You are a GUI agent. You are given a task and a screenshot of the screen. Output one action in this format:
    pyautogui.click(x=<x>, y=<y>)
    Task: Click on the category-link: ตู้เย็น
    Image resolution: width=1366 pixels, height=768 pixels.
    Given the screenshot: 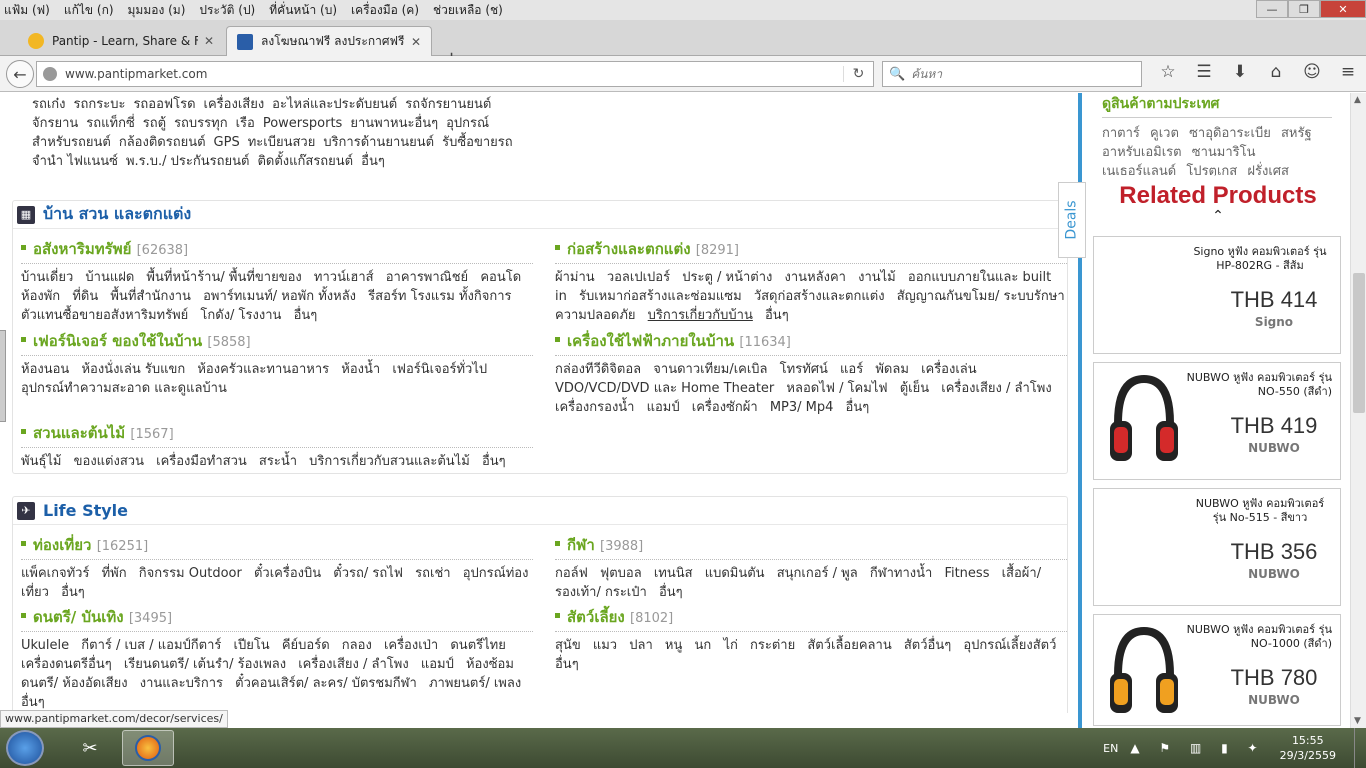 What is the action you would take?
    pyautogui.click(x=914, y=388)
    